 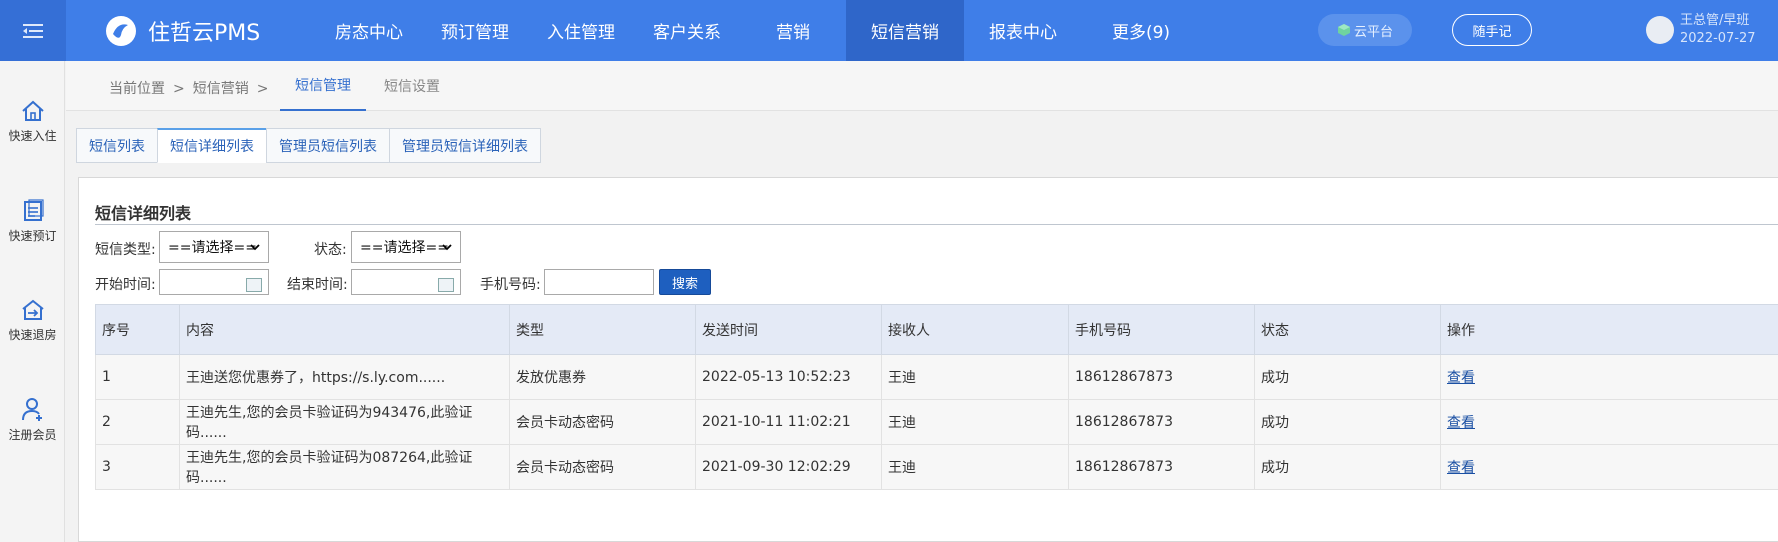 What do you see at coordinates (214, 282) in the screenshot?
I see `start-time-input` at bounding box center [214, 282].